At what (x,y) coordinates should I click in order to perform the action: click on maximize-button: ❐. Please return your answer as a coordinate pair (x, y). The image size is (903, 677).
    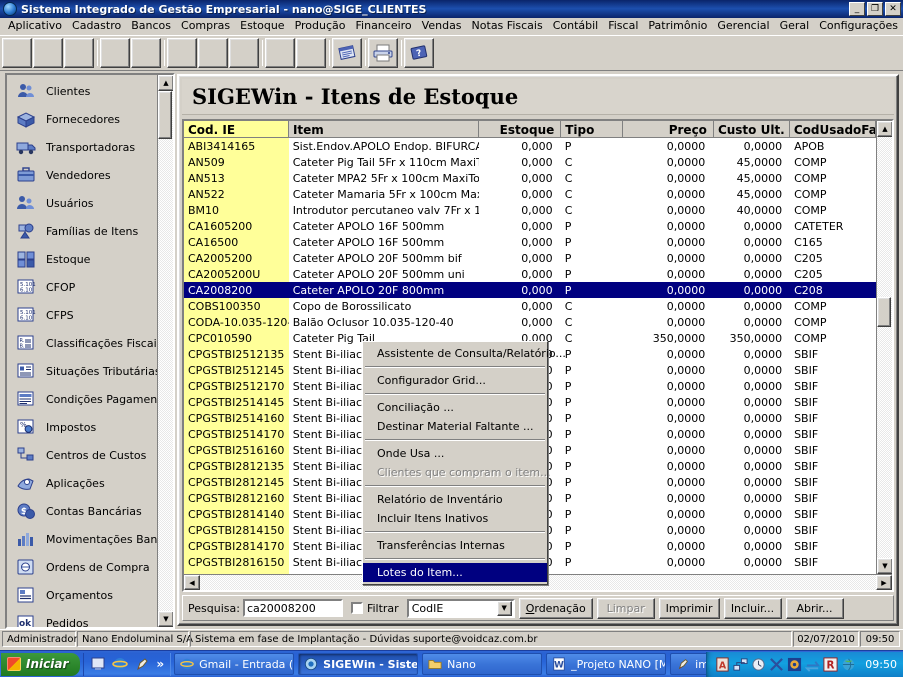
    Looking at the image, I should click on (875, 9).